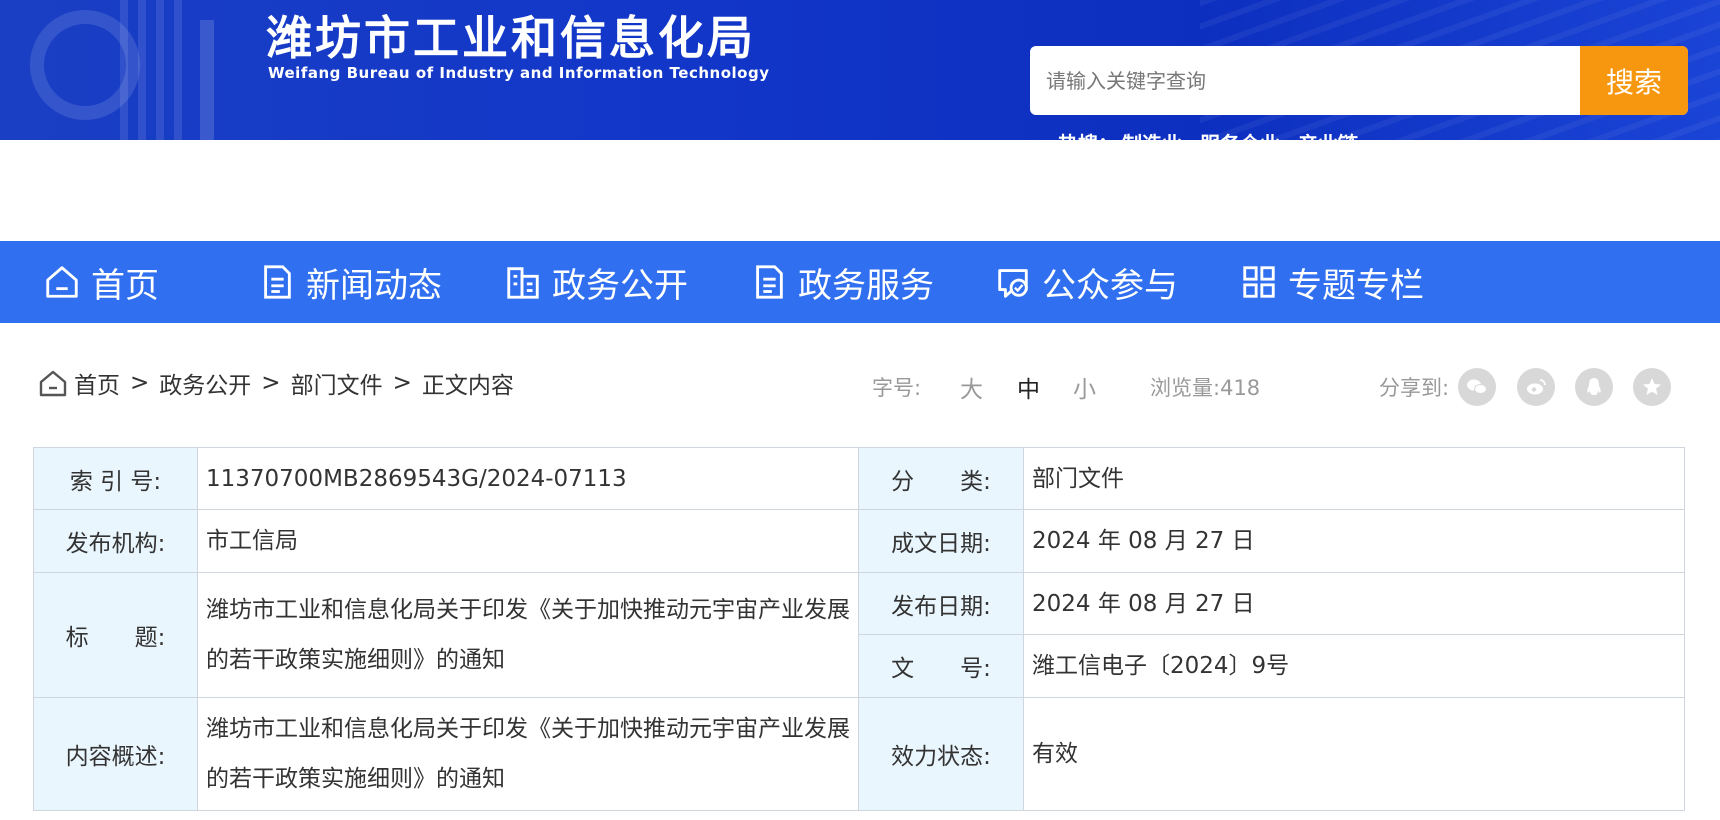 The height and width of the screenshot is (820, 1720). Describe the element at coordinates (1354, 541) in the screenshot. I see `written-date-value: 2024 年 08 月 27 日` at that location.